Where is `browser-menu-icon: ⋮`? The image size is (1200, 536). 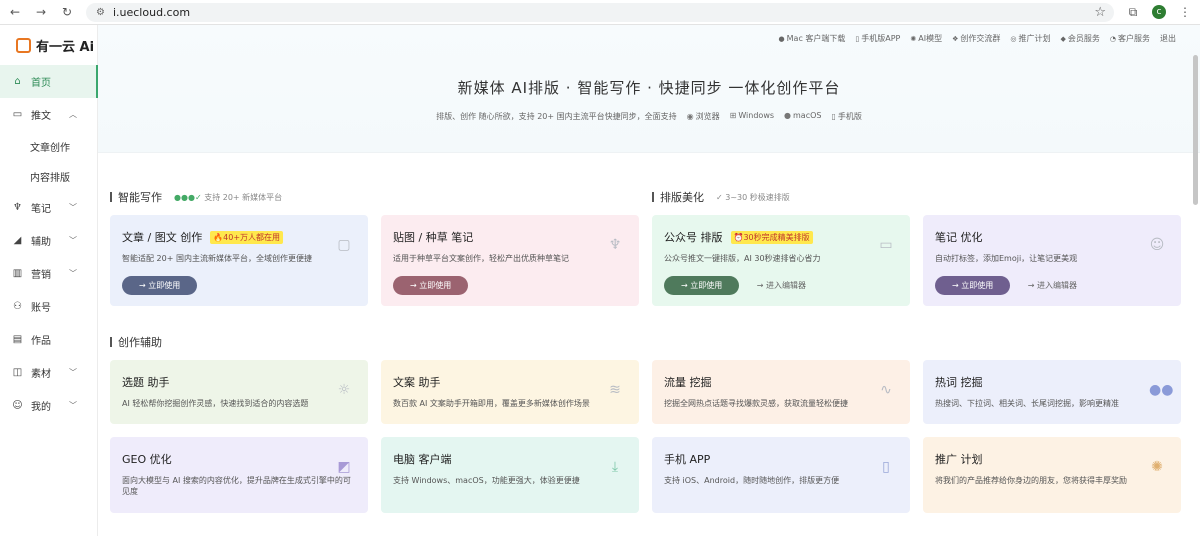
browser-menu-icon: ⋮ is located at coordinates (1185, 12).